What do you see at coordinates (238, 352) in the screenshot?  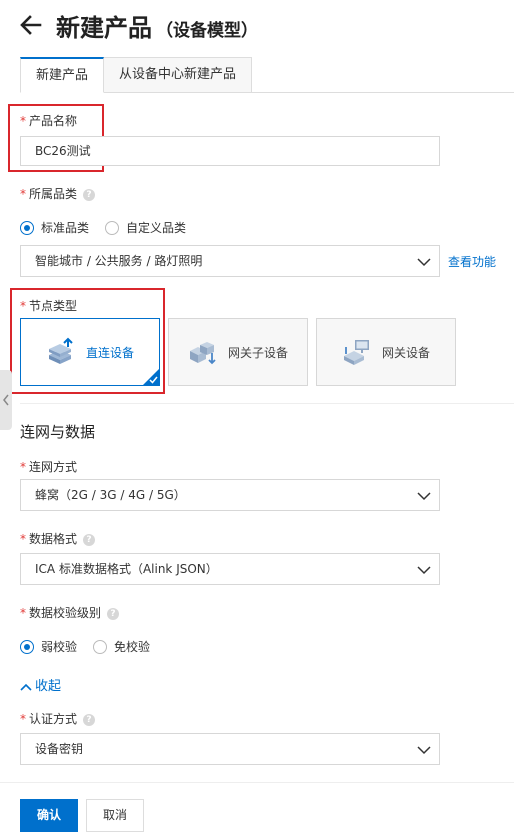 I see `node-card-gateway-sub-device: 网关子设备` at bounding box center [238, 352].